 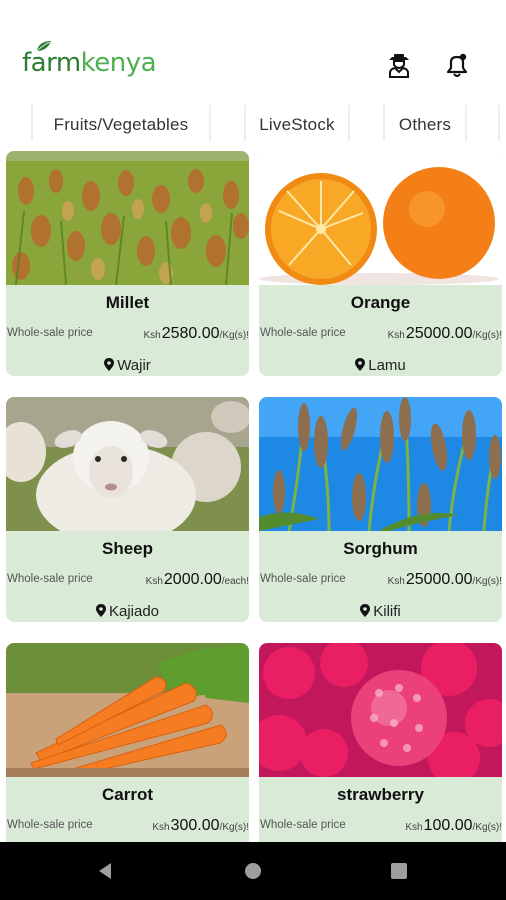 I want to click on product-name: Millet, so click(x=127, y=302).